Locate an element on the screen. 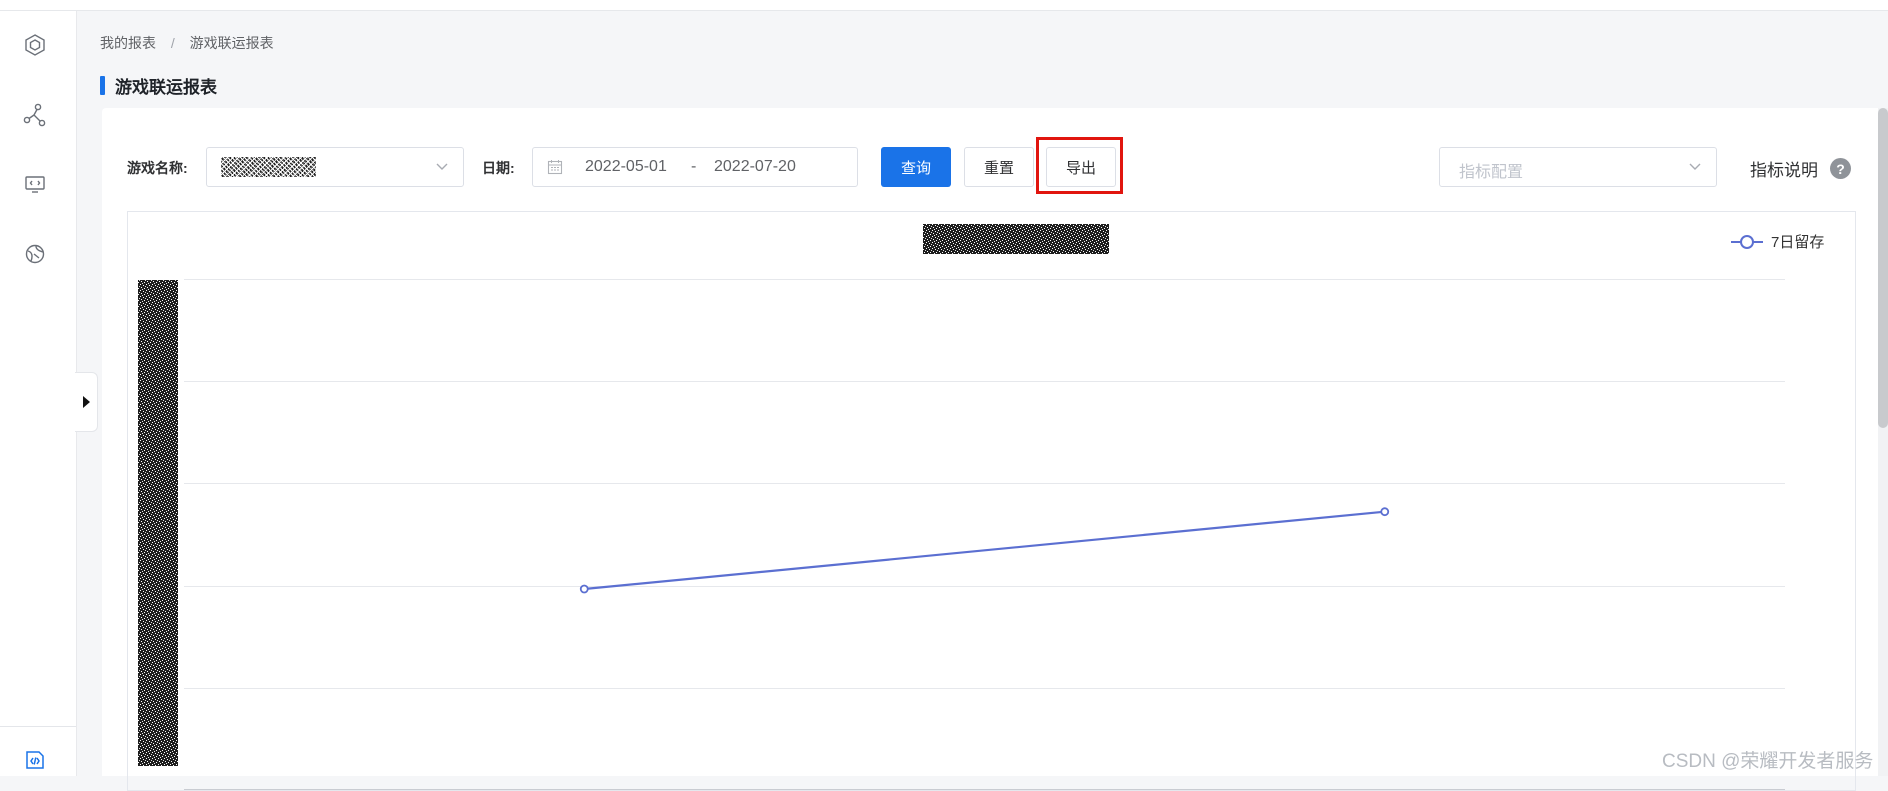 The width and height of the screenshot is (1888, 791). sidebar is located at coordinates (38, 393).